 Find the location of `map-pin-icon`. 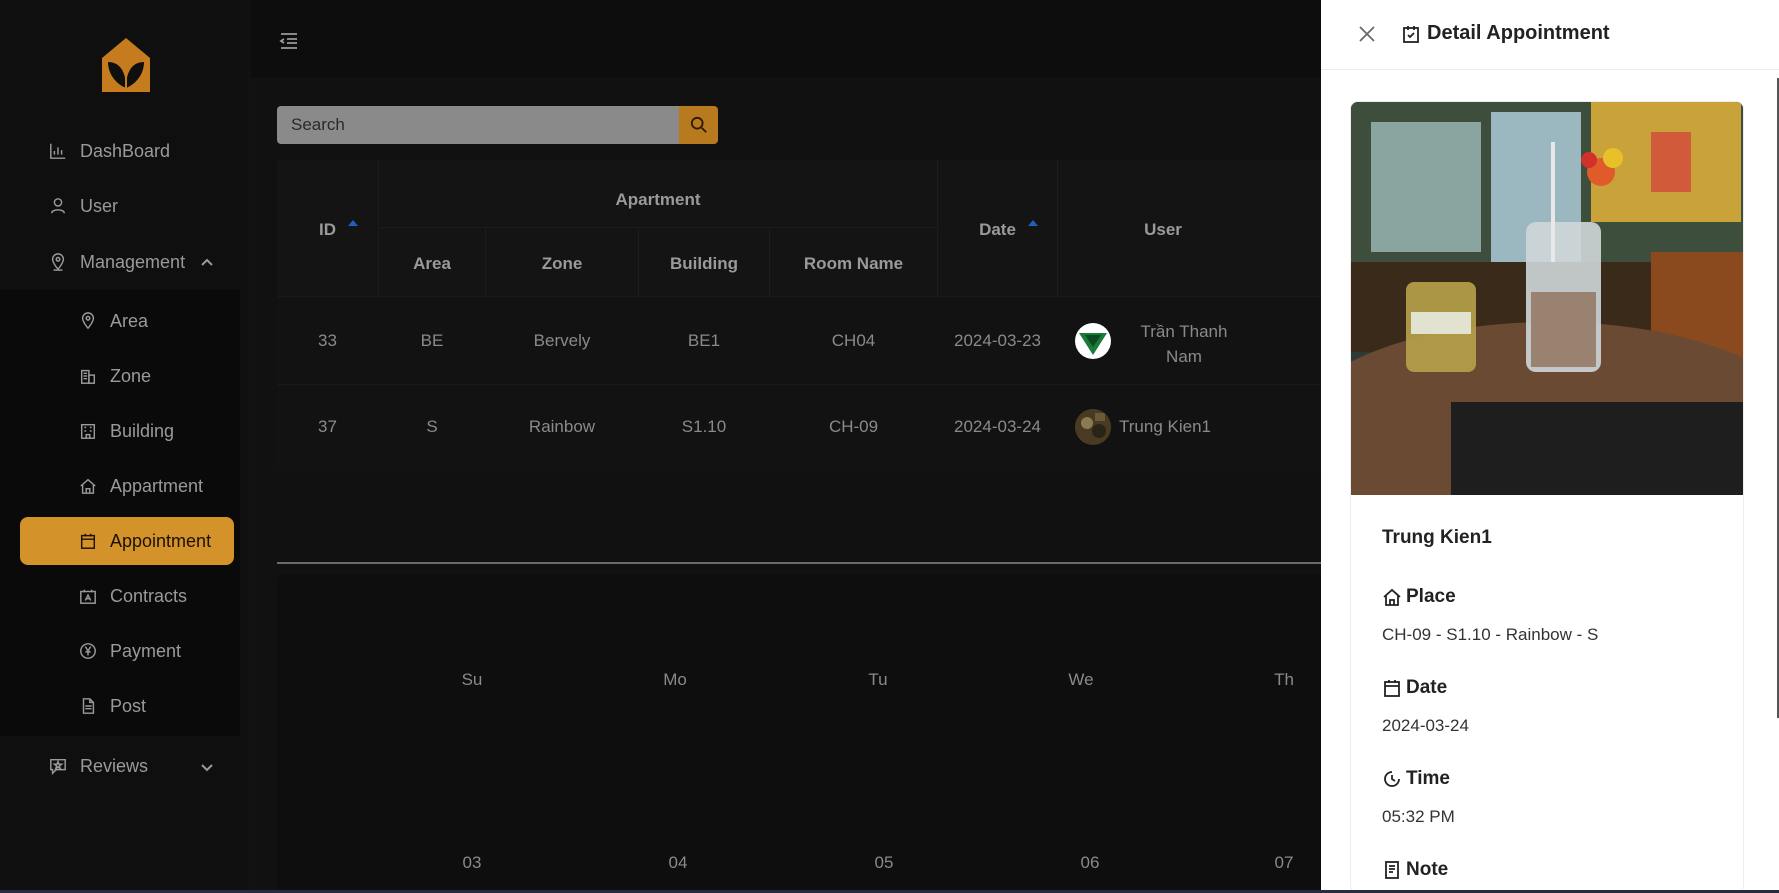

map-pin-icon is located at coordinates (88, 321).